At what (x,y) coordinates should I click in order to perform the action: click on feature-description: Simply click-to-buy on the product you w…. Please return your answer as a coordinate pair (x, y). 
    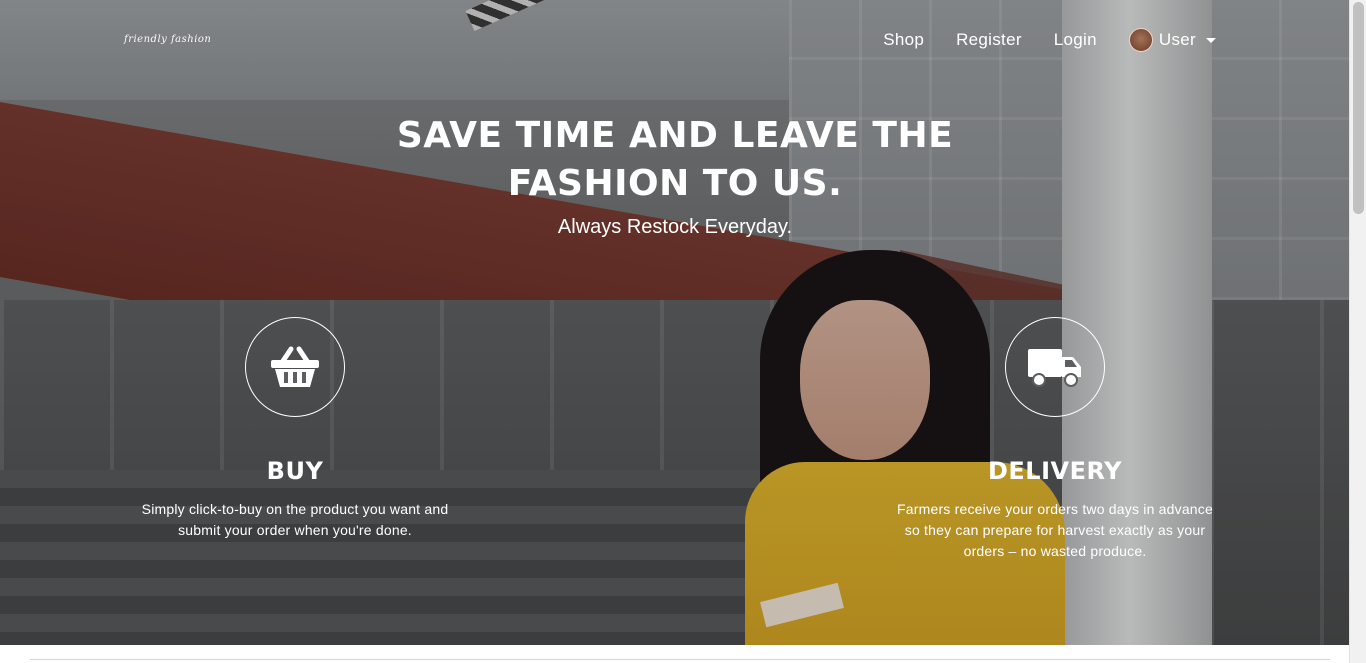
    Looking at the image, I should click on (295, 519).